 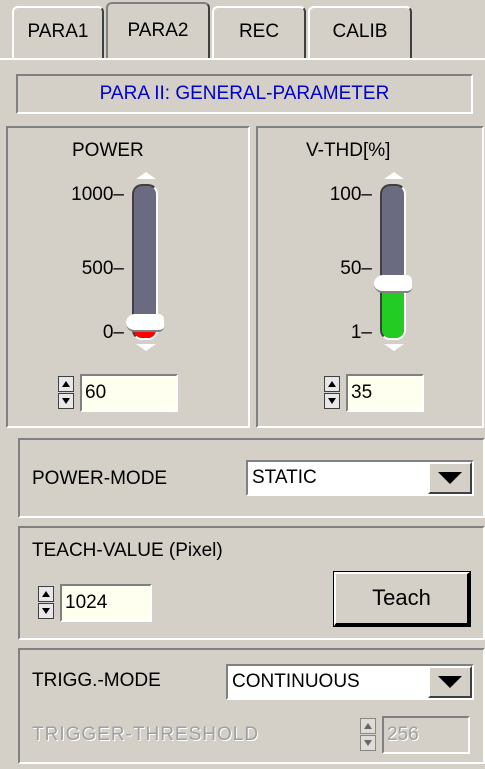 I want to click on power-spinner, so click(x=66, y=393).